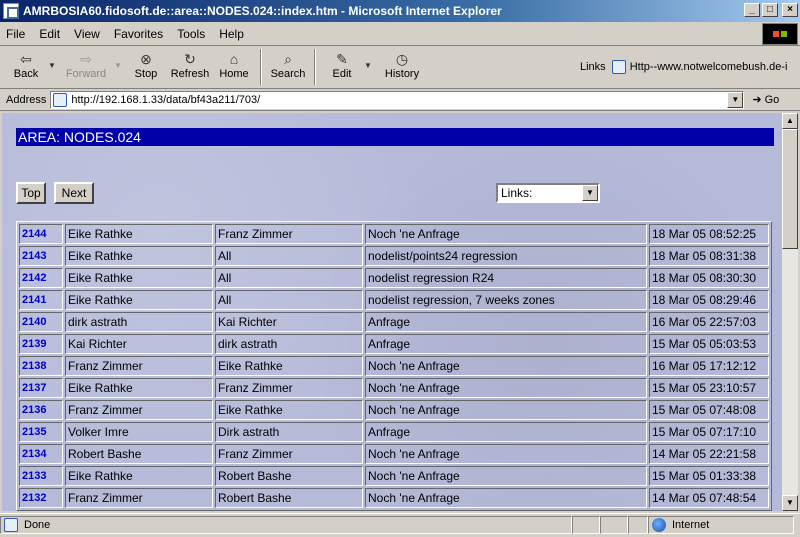 This screenshot has height=537, width=800. What do you see at coordinates (790, 10) in the screenshot?
I see `close-button: ×` at bounding box center [790, 10].